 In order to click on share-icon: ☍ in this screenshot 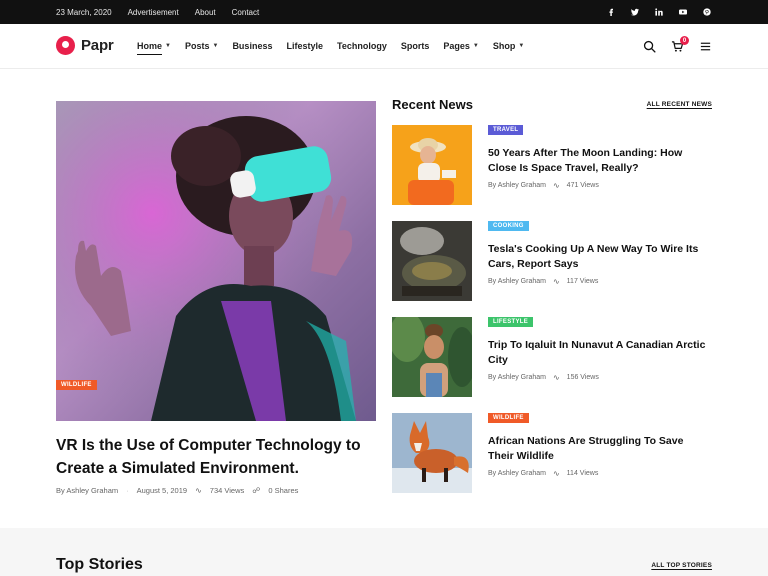, I will do `click(256, 490)`.